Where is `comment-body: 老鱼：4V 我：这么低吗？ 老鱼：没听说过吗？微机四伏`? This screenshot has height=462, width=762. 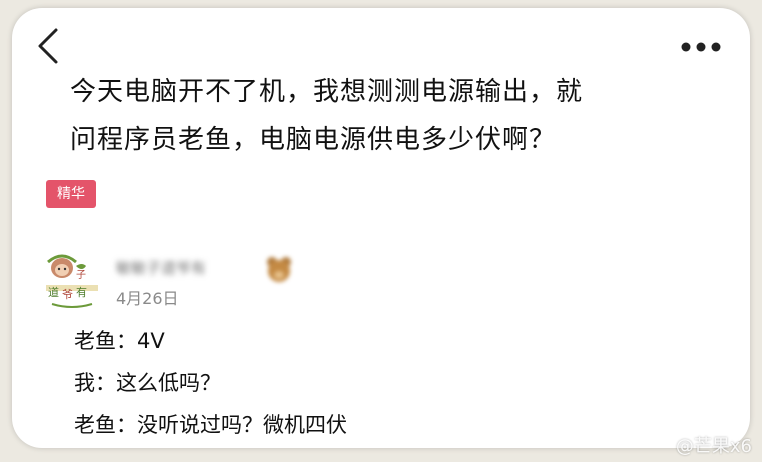 comment-body: 老鱼：4V 我：这么低吗？ 老鱼：没听说过吗？微机四伏 is located at coordinates (210, 383).